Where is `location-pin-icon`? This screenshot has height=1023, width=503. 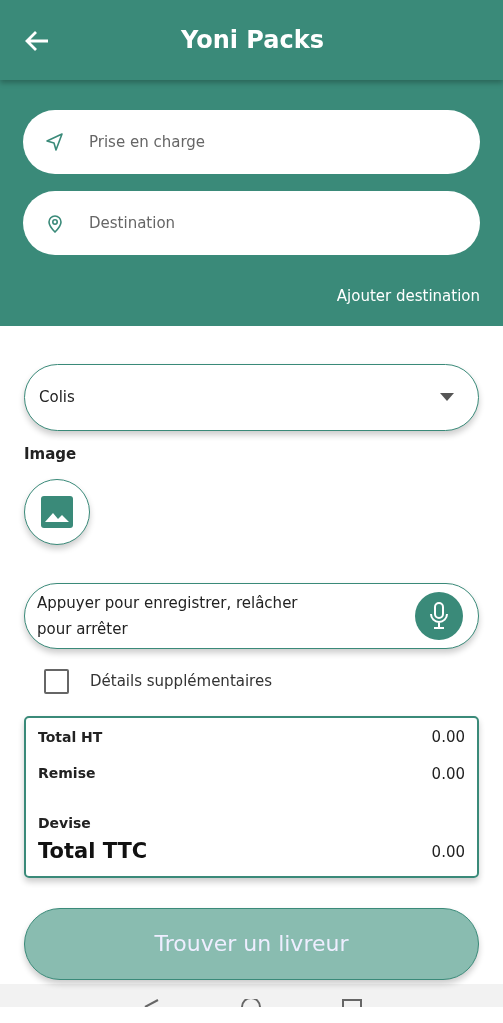
location-pin-icon is located at coordinates (55, 223).